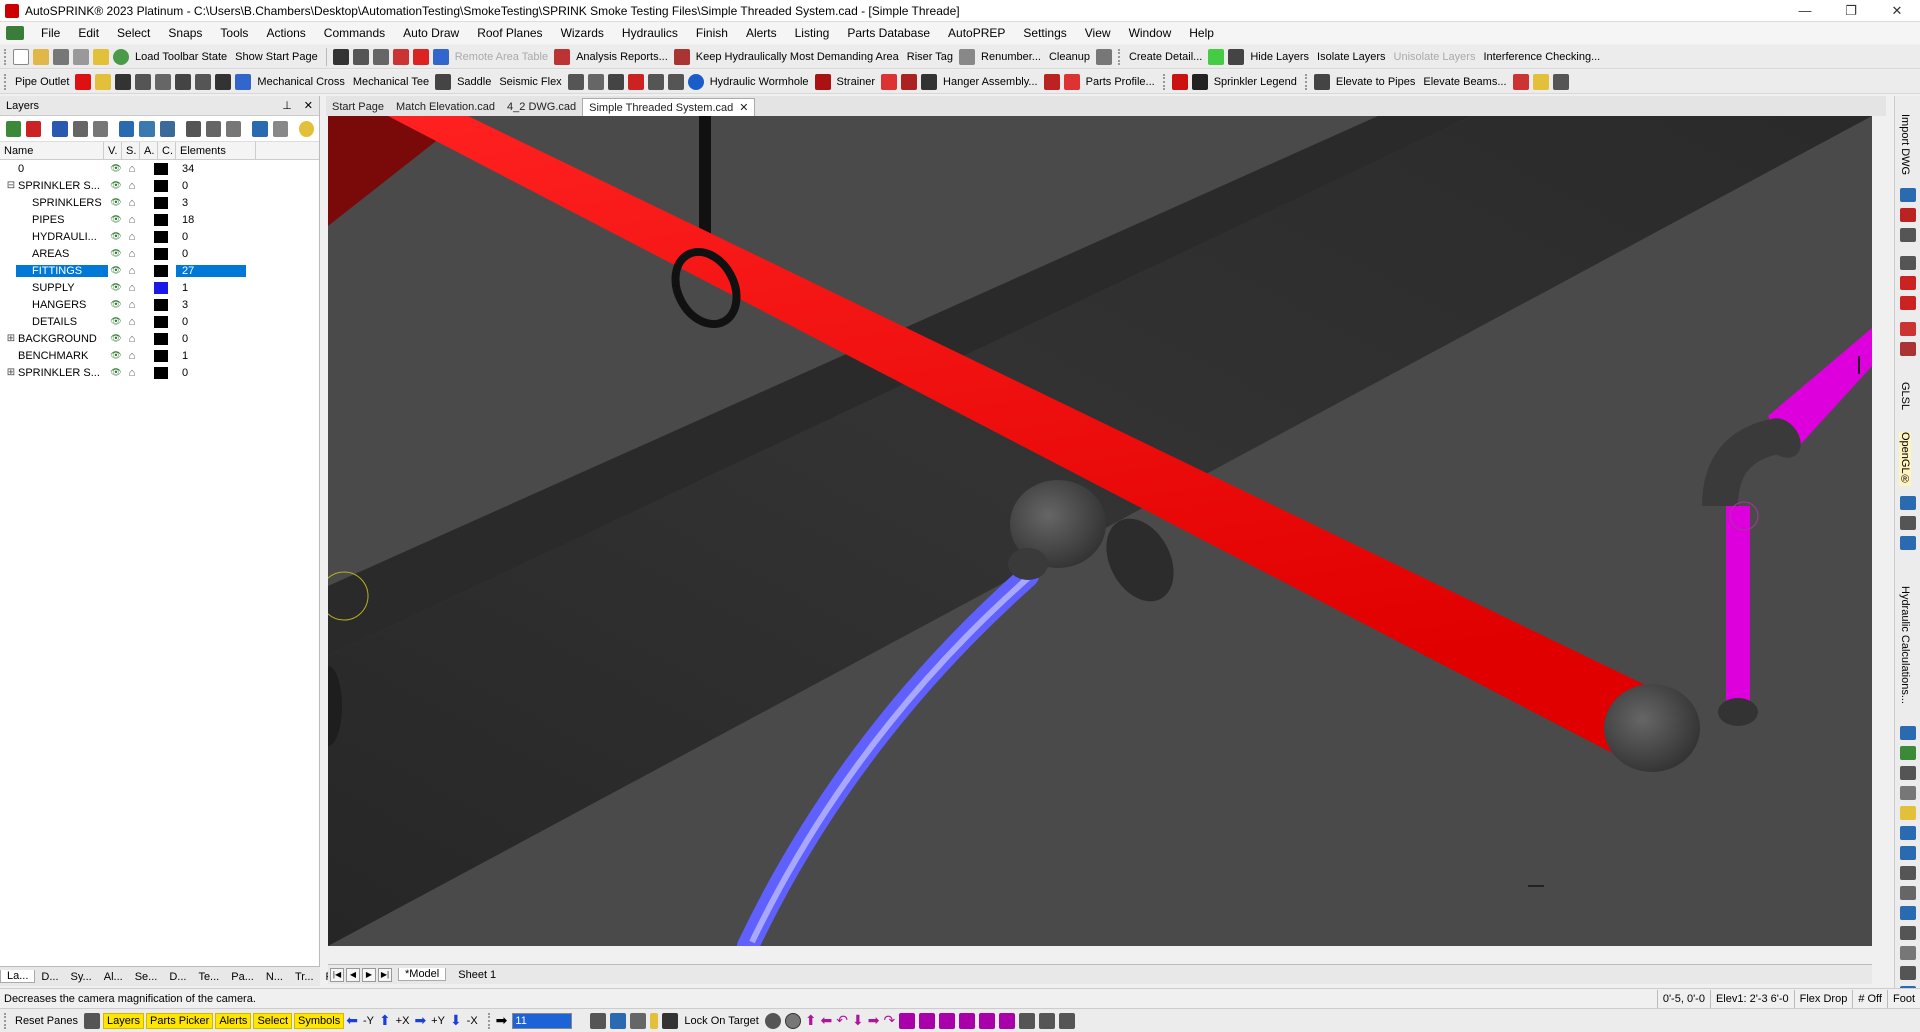 This screenshot has width=1920, height=1032. Describe the element at coordinates (127, 128) in the screenshot. I see `layer-tree-icon` at that location.